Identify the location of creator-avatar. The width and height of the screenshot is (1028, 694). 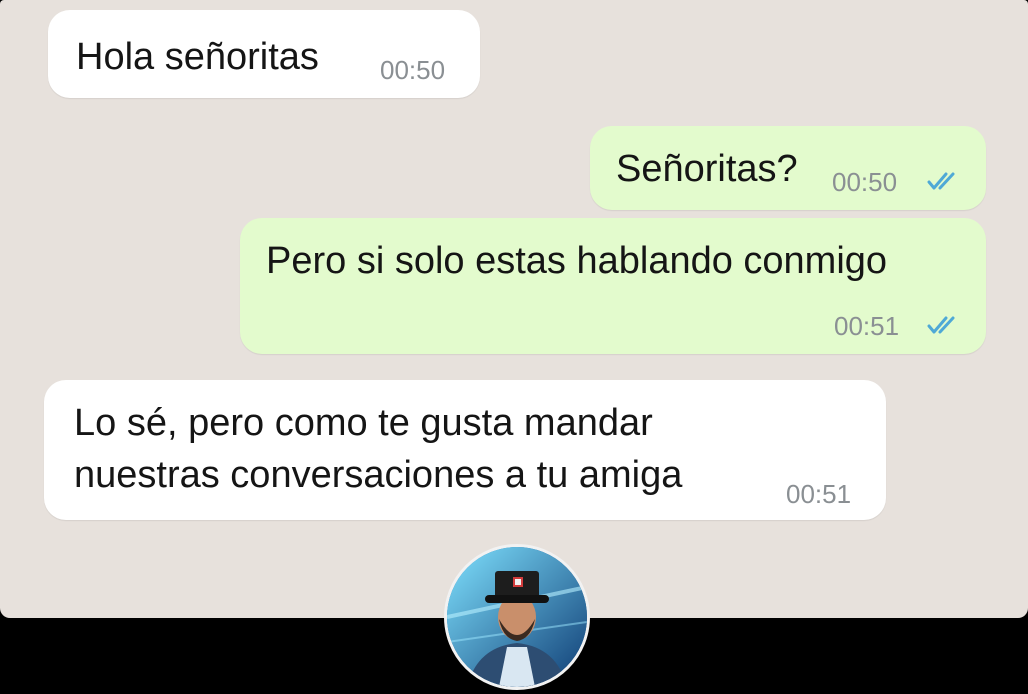
(517, 617).